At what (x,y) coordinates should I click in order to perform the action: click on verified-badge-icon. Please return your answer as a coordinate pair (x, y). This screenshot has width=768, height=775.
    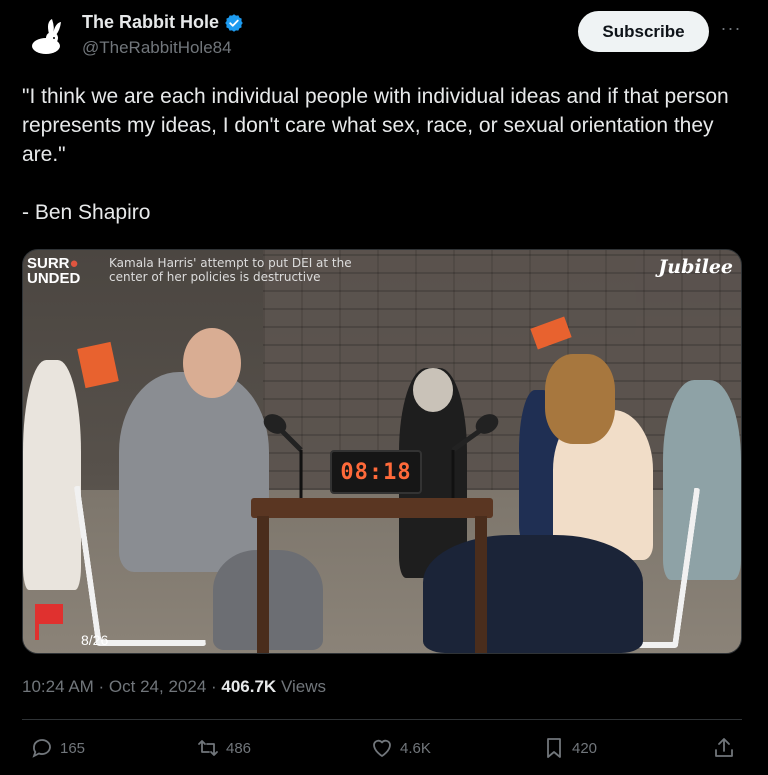
    Looking at the image, I should click on (234, 22).